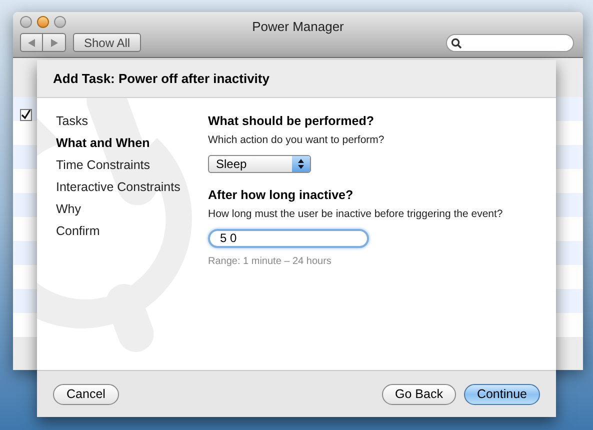 The width and height of the screenshot is (593, 430). I want to click on search-icon, so click(456, 43).